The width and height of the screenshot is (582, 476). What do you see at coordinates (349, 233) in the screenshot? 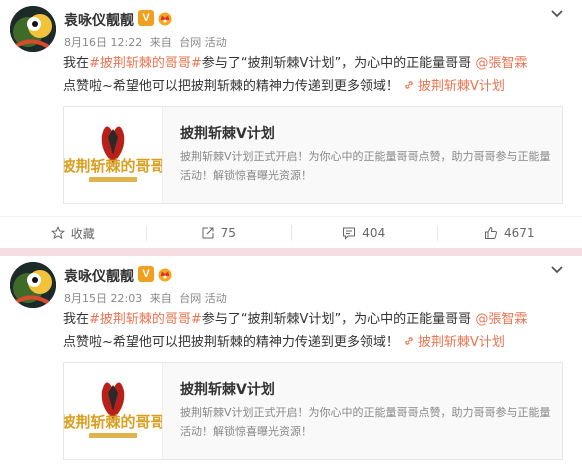
I see `comment-icon` at bounding box center [349, 233].